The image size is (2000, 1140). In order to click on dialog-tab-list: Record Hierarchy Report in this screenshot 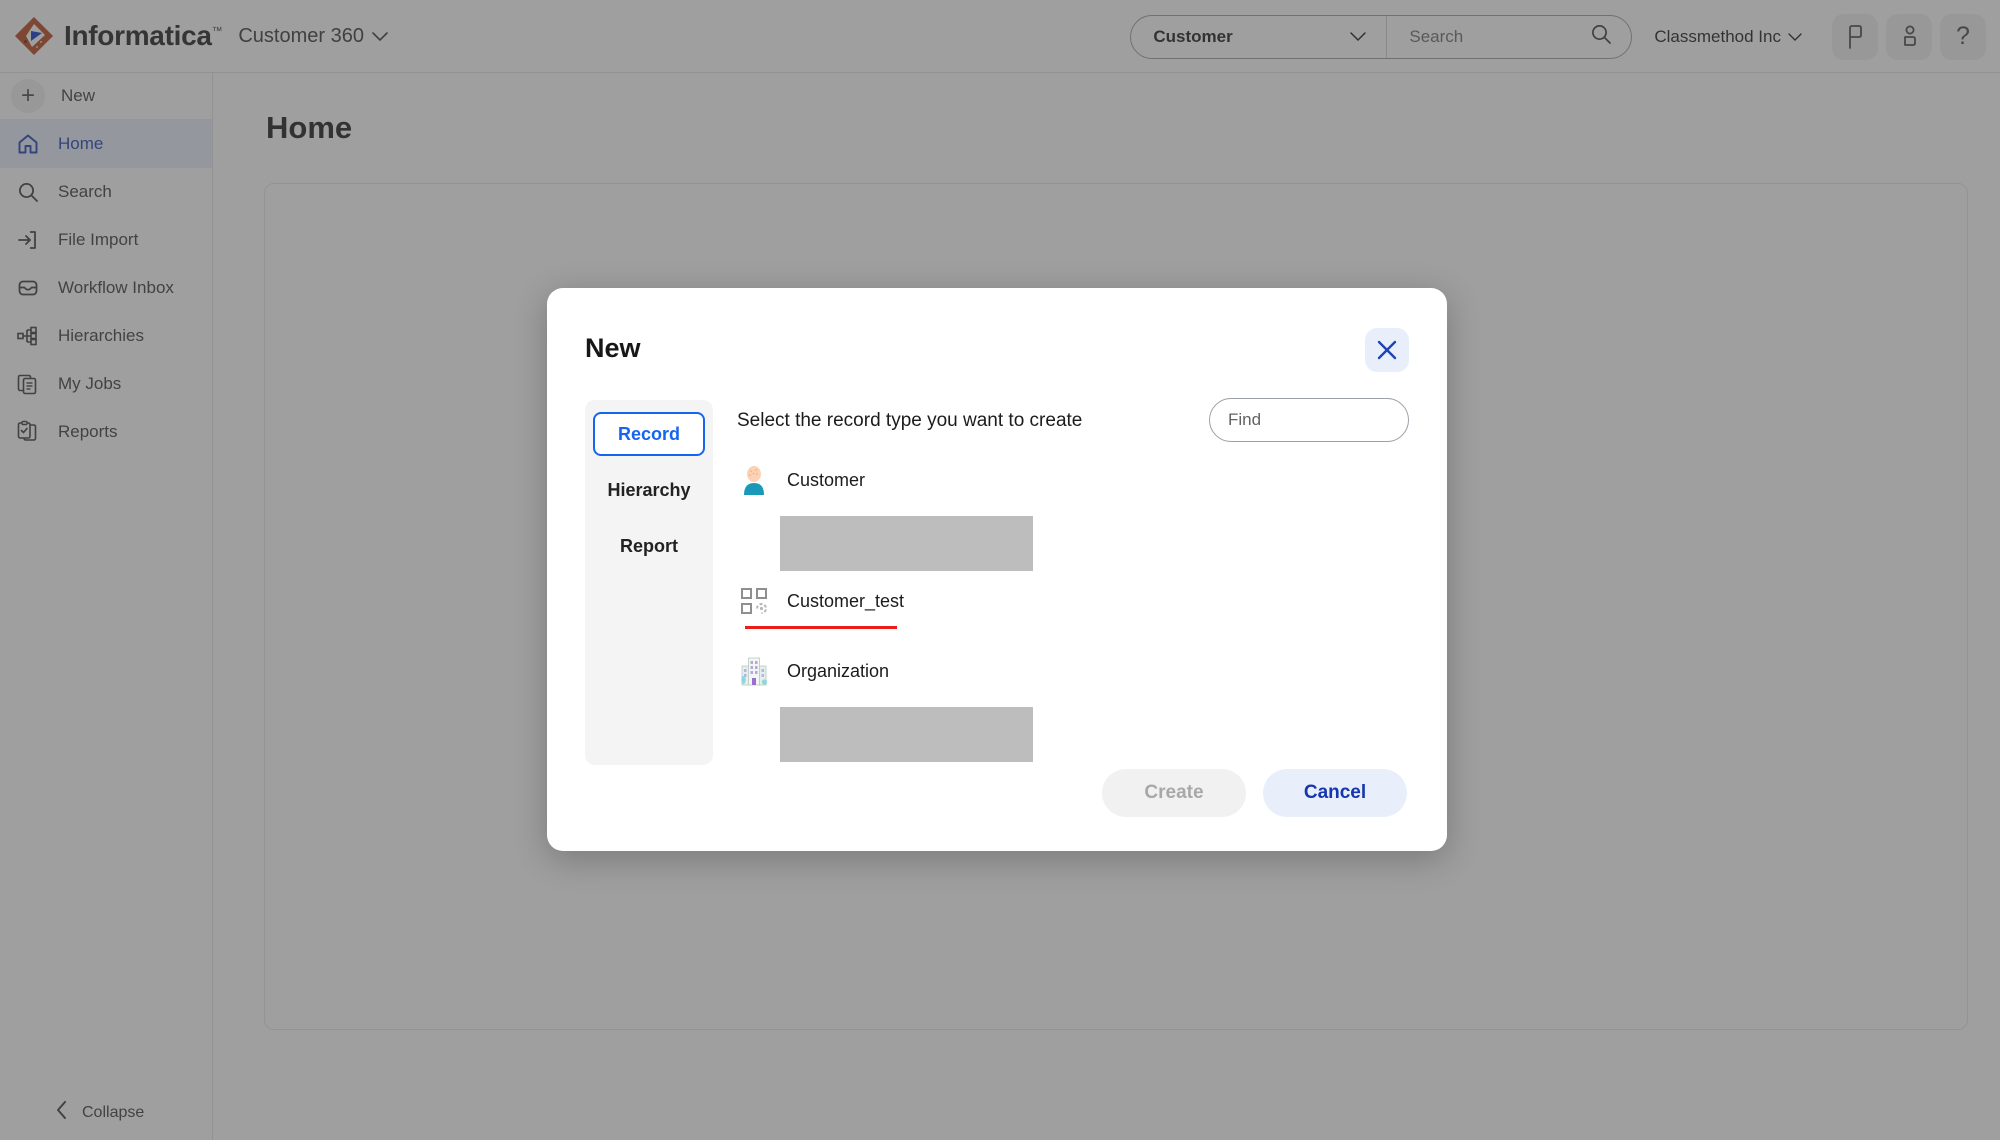, I will do `click(649, 582)`.